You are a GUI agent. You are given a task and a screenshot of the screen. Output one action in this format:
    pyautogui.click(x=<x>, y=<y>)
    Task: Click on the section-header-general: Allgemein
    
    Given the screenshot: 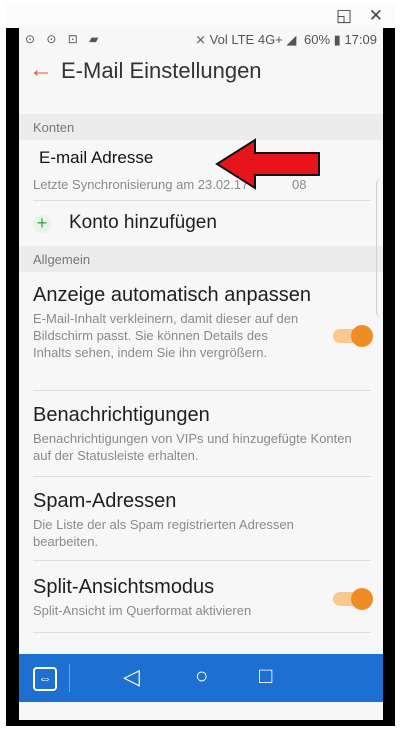 What is the action you would take?
    pyautogui.click(x=201, y=259)
    